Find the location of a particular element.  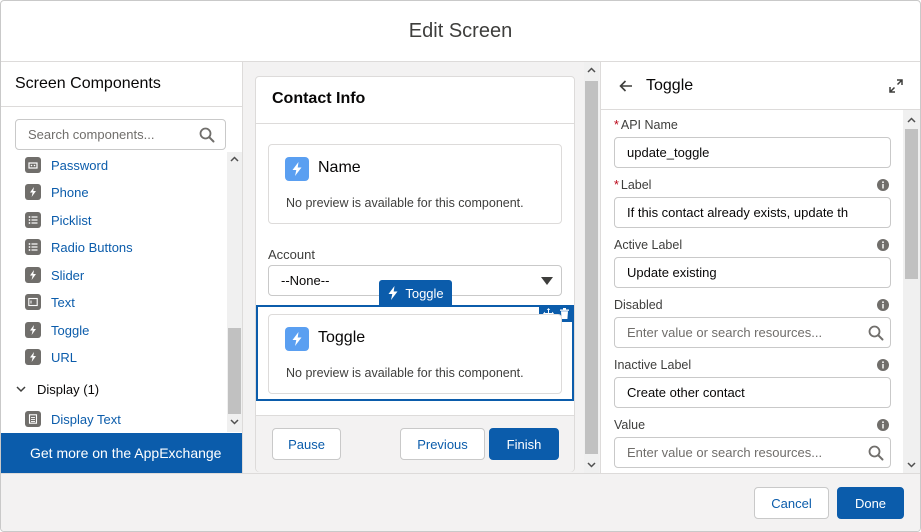

component-item-url: URL is located at coordinates (51, 357).